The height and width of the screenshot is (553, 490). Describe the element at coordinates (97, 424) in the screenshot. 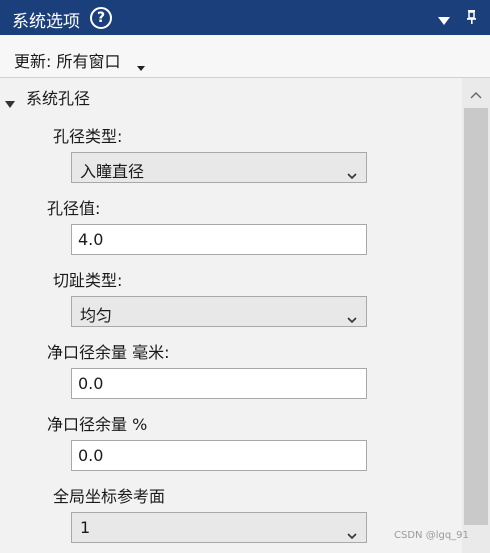

I see `clear-margin-pct-label: 净口径余量 %` at that location.